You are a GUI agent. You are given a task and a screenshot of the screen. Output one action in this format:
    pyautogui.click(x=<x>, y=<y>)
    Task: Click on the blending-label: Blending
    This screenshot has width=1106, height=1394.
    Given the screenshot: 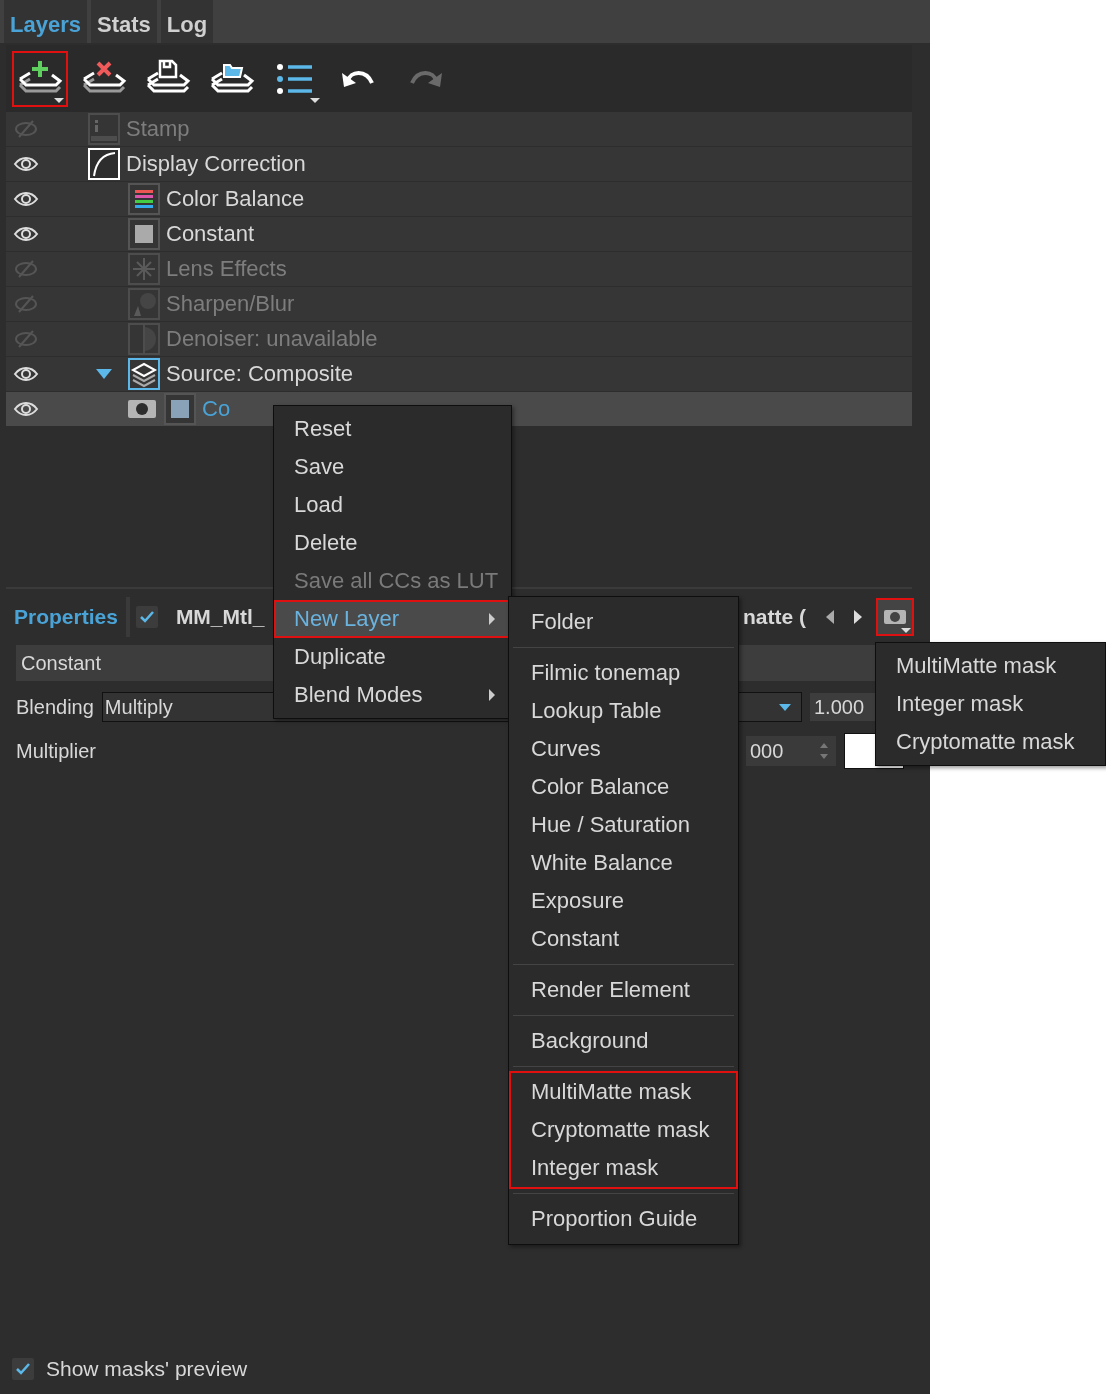 What is the action you would take?
    pyautogui.click(x=55, y=707)
    